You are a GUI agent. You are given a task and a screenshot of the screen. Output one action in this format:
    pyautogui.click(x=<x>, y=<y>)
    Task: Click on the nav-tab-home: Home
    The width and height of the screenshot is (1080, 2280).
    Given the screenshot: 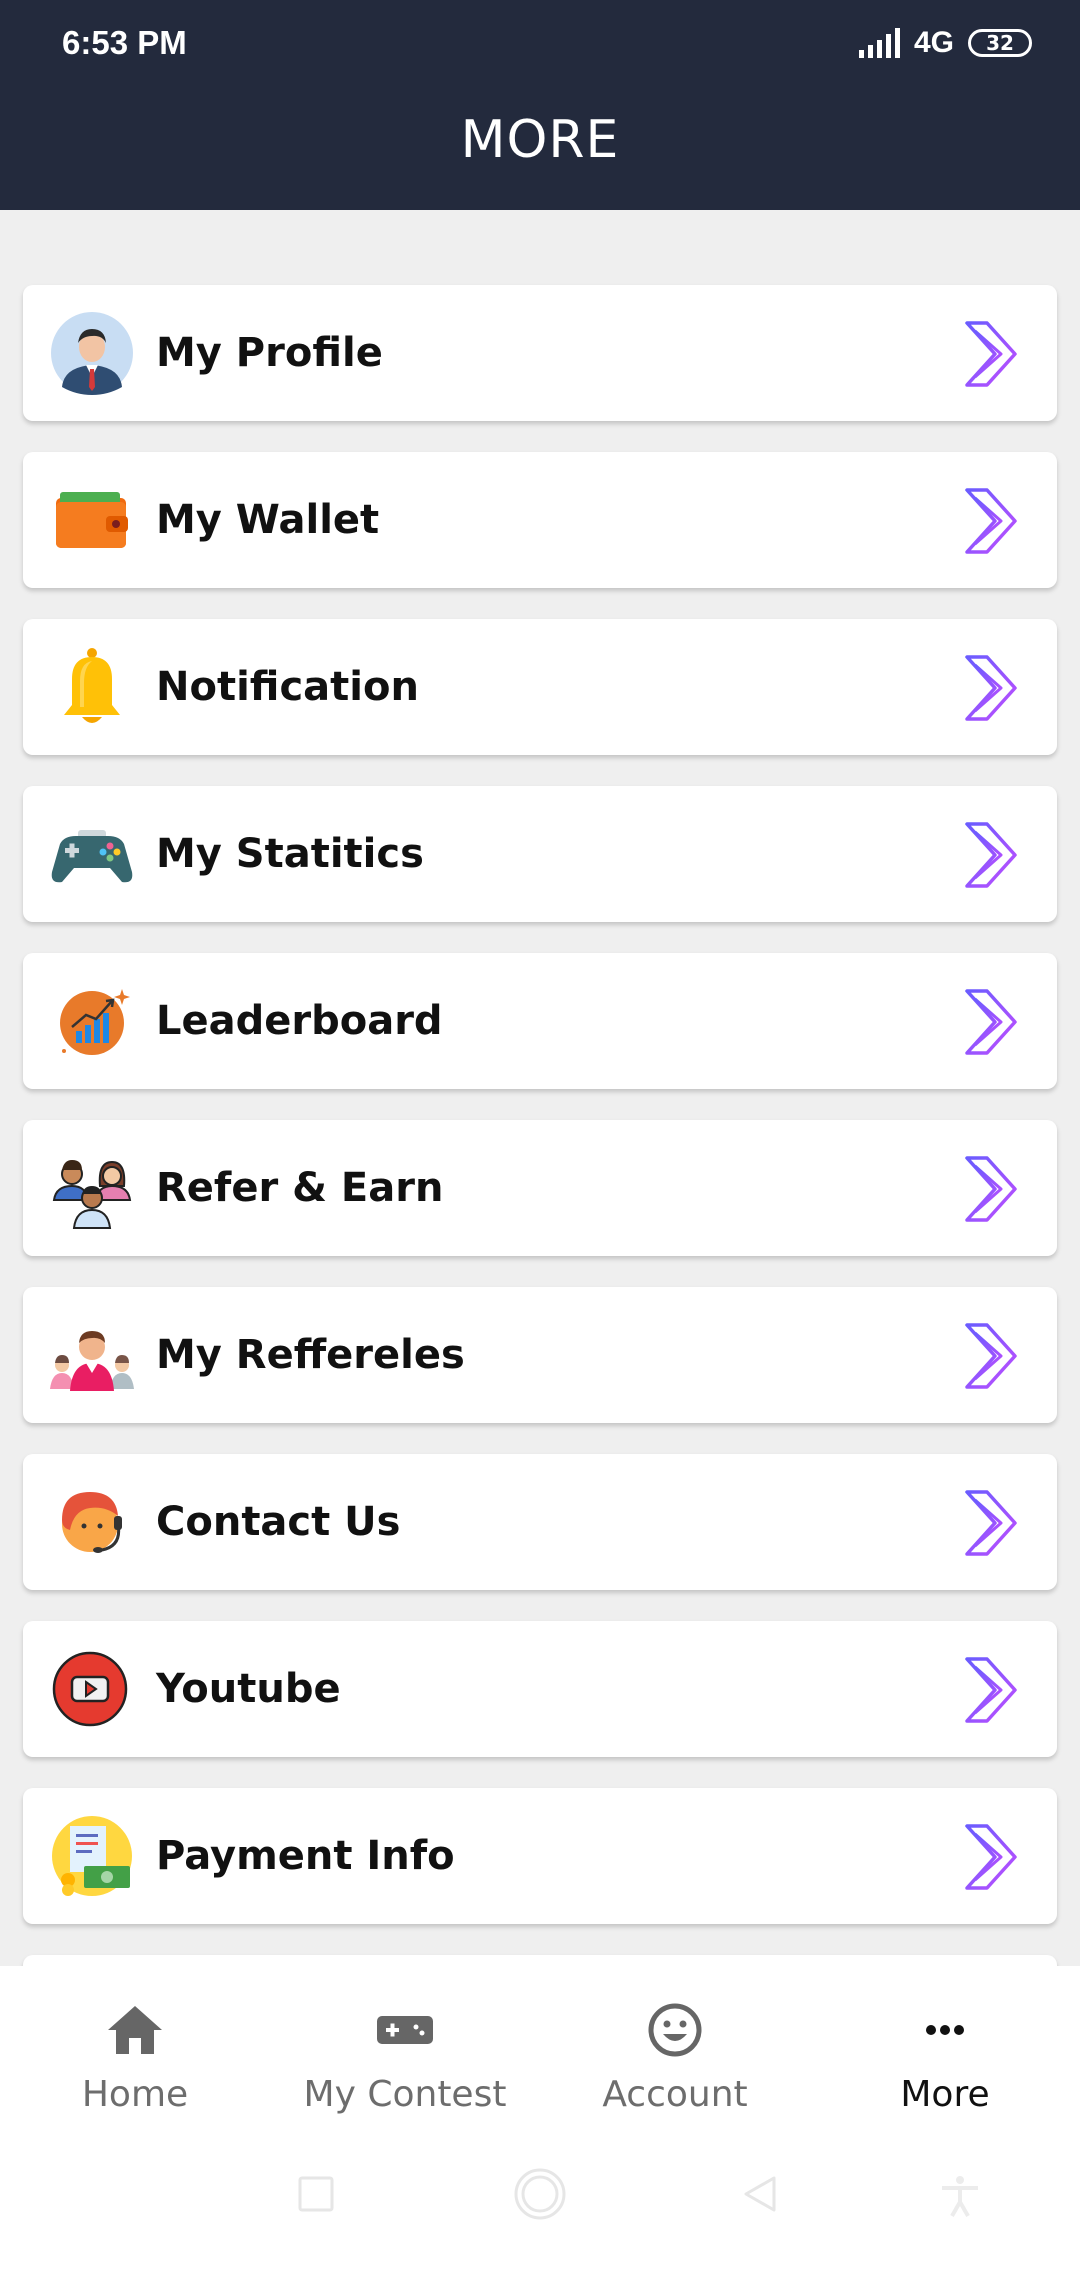 What is the action you would take?
    pyautogui.click(x=135, y=2051)
    